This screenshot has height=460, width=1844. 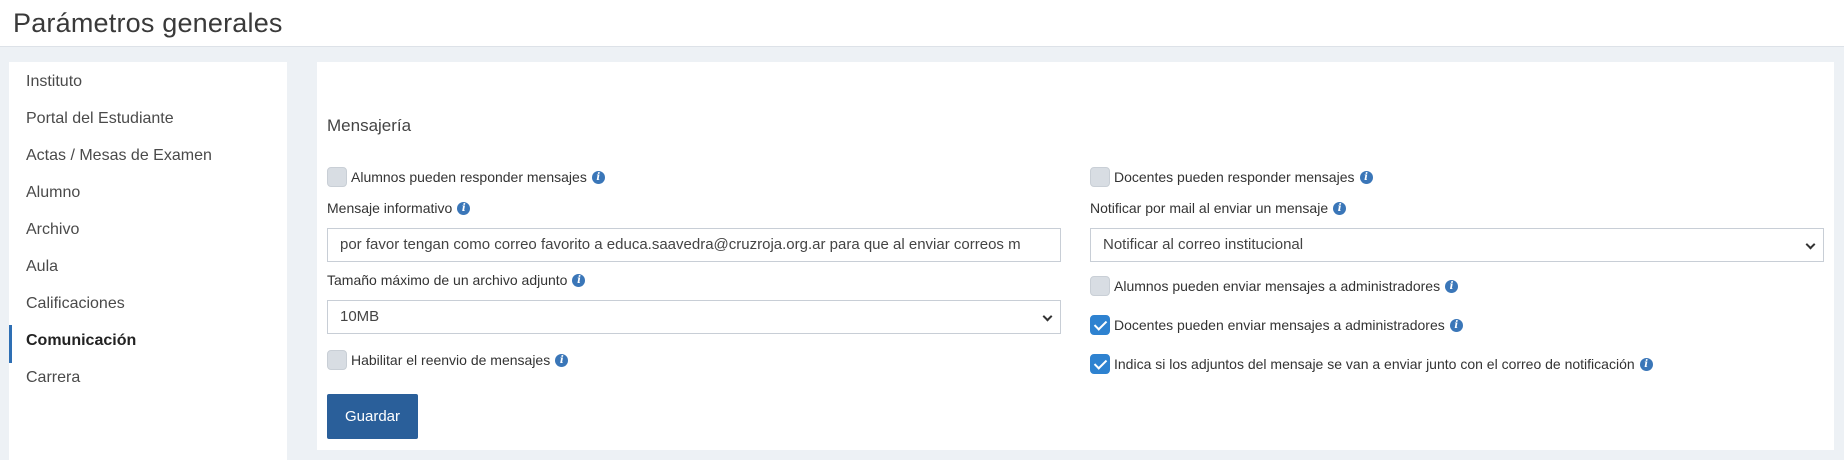 What do you see at coordinates (148, 119) in the screenshot?
I see `sidebar-item-portal-estudiante: Portal del Estudiante` at bounding box center [148, 119].